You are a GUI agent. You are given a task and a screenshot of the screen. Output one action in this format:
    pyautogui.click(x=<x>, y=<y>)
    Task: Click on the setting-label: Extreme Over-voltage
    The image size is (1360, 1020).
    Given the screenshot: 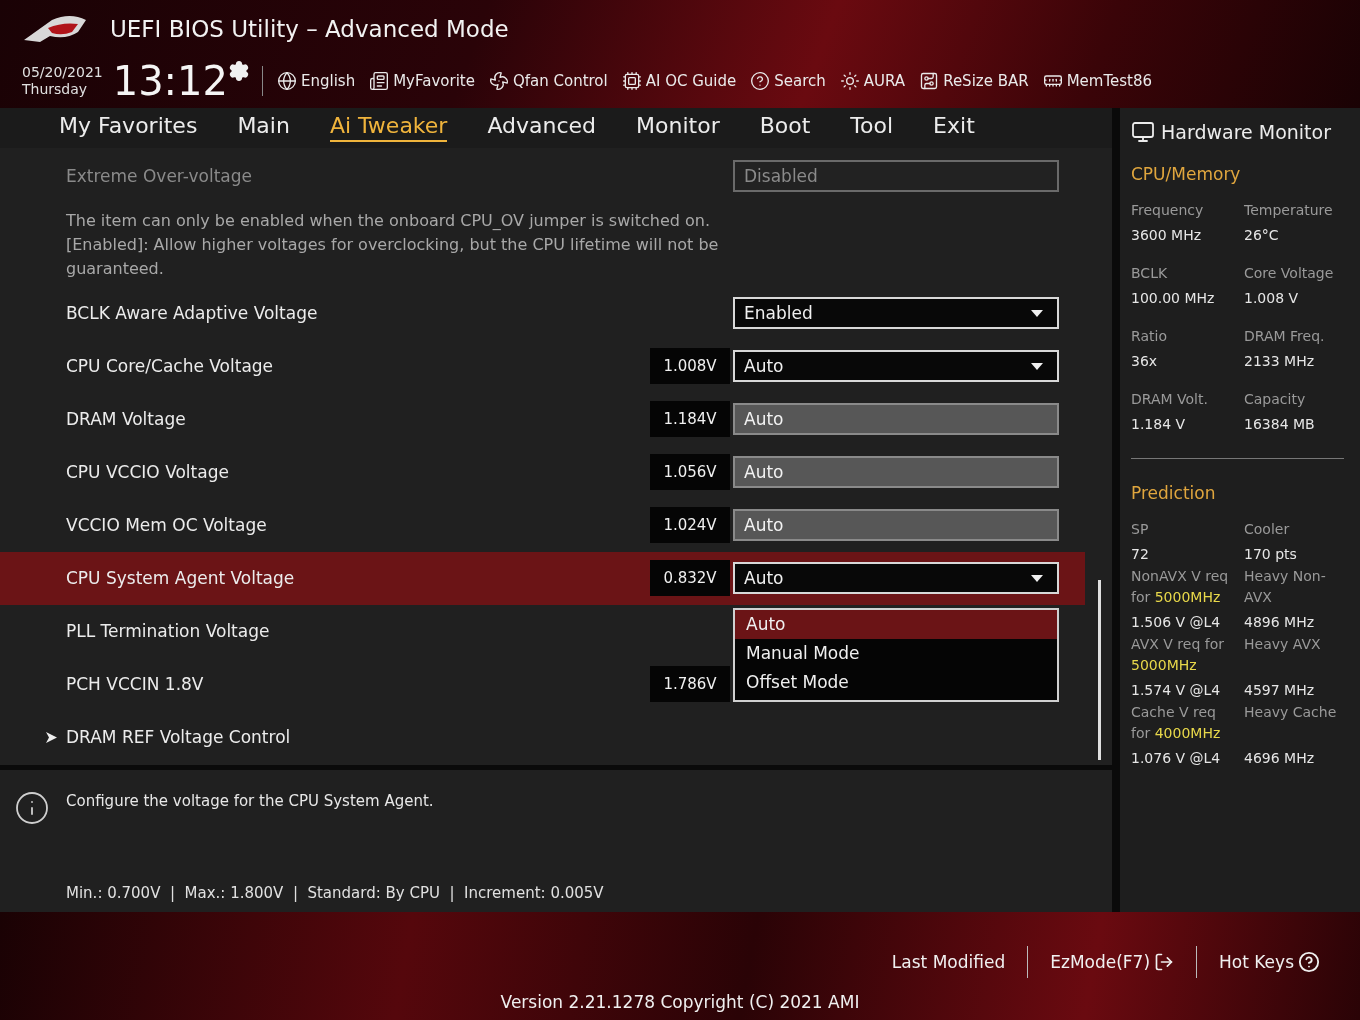 What is the action you would take?
    pyautogui.click(x=159, y=176)
    